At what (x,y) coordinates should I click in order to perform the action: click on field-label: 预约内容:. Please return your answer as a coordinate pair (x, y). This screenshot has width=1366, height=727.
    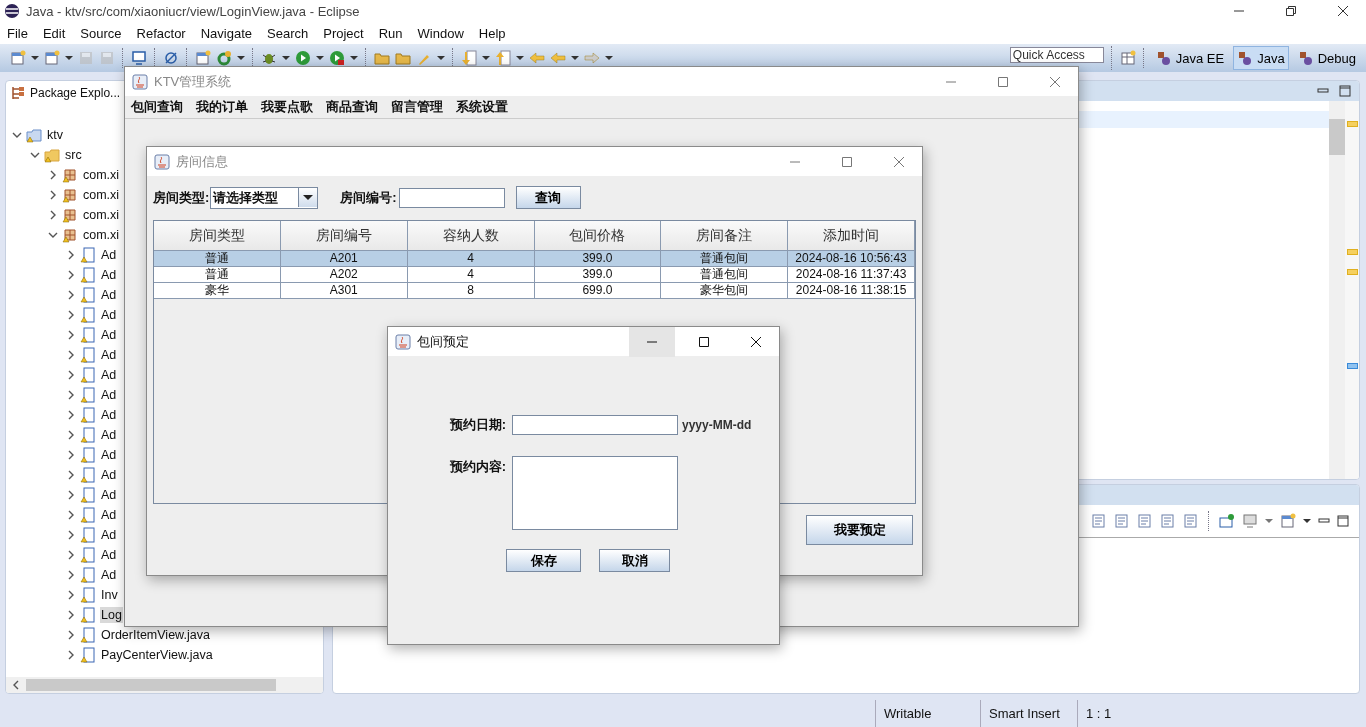
    Looking at the image, I should click on (477, 467).